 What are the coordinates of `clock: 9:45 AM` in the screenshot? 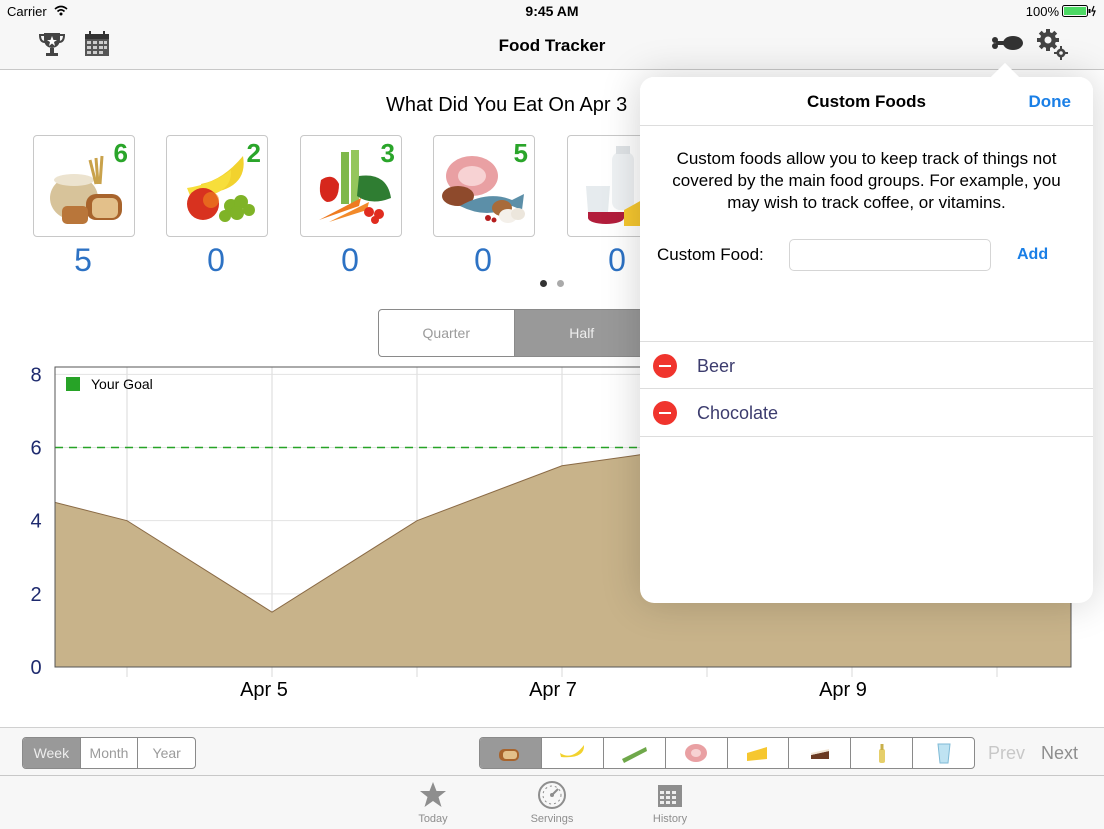 It's located at (552, 11).